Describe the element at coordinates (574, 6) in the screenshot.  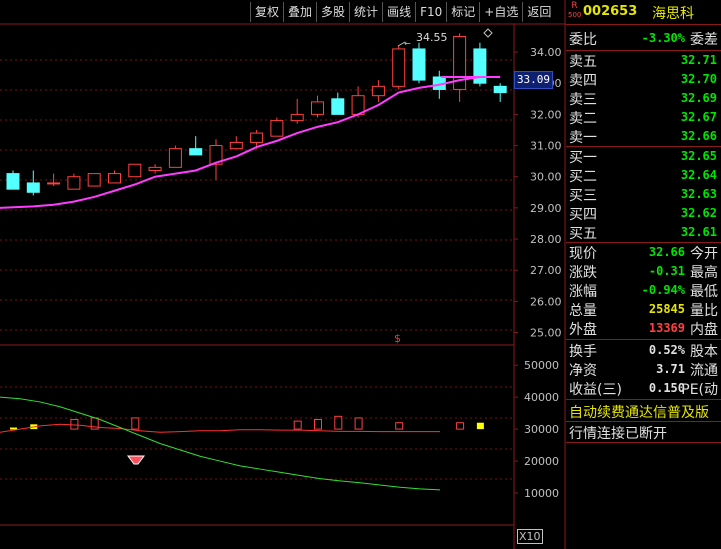
I see `badge-r: R` at that location.